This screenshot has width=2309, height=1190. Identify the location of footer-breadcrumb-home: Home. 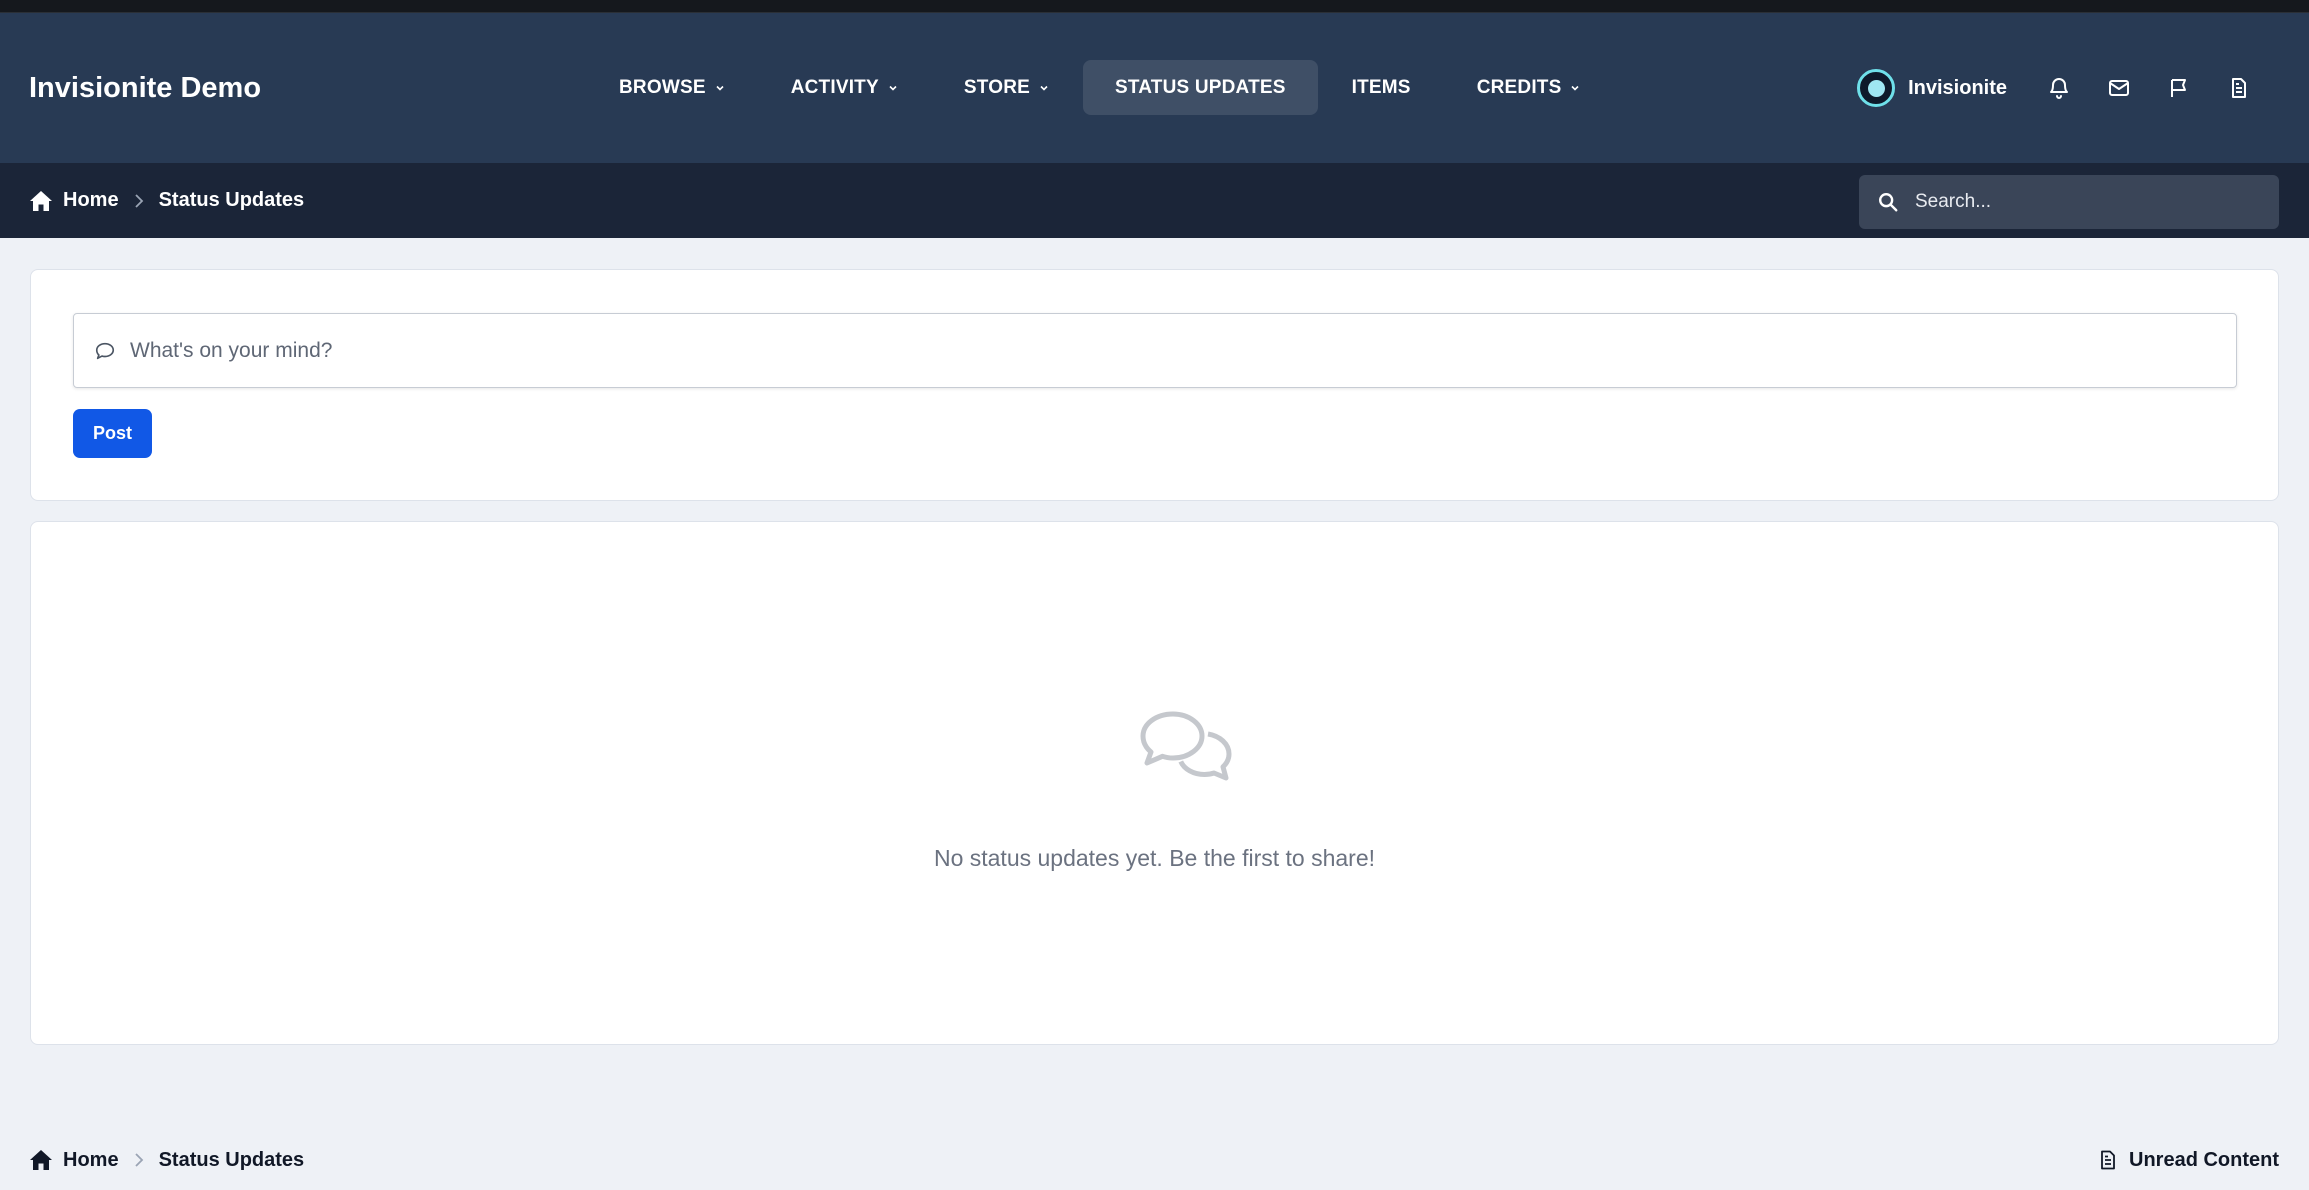
(74, 1160).